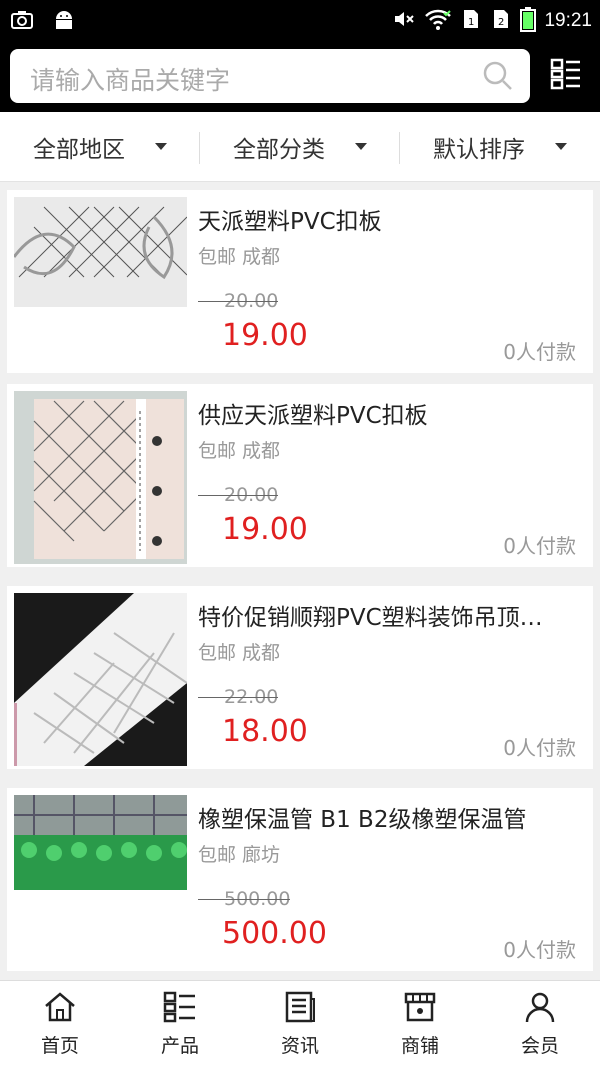  I want to click on nav-news: 资讯, so click(300, 1024).